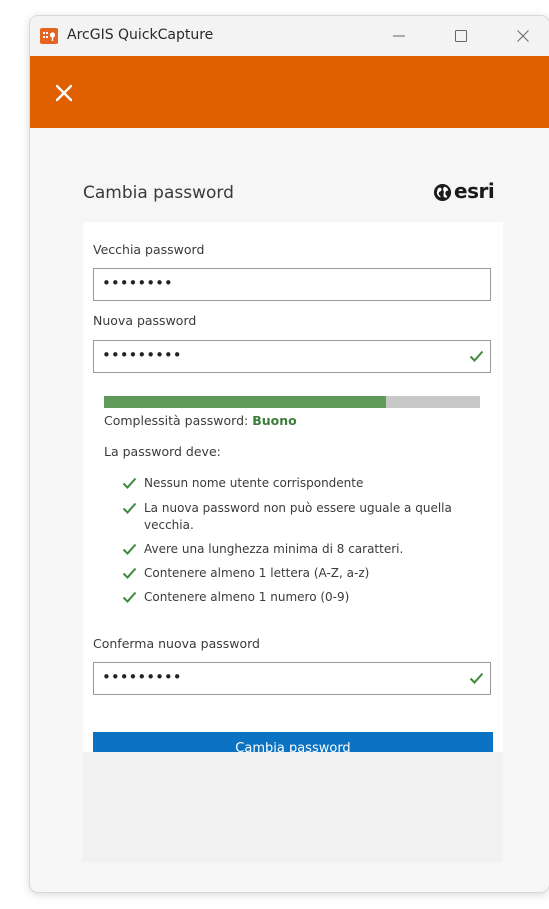  Describe the element at coordinates (176, 420) in the screenshot. I see `password-strength-label: Complessità password:` at that location.